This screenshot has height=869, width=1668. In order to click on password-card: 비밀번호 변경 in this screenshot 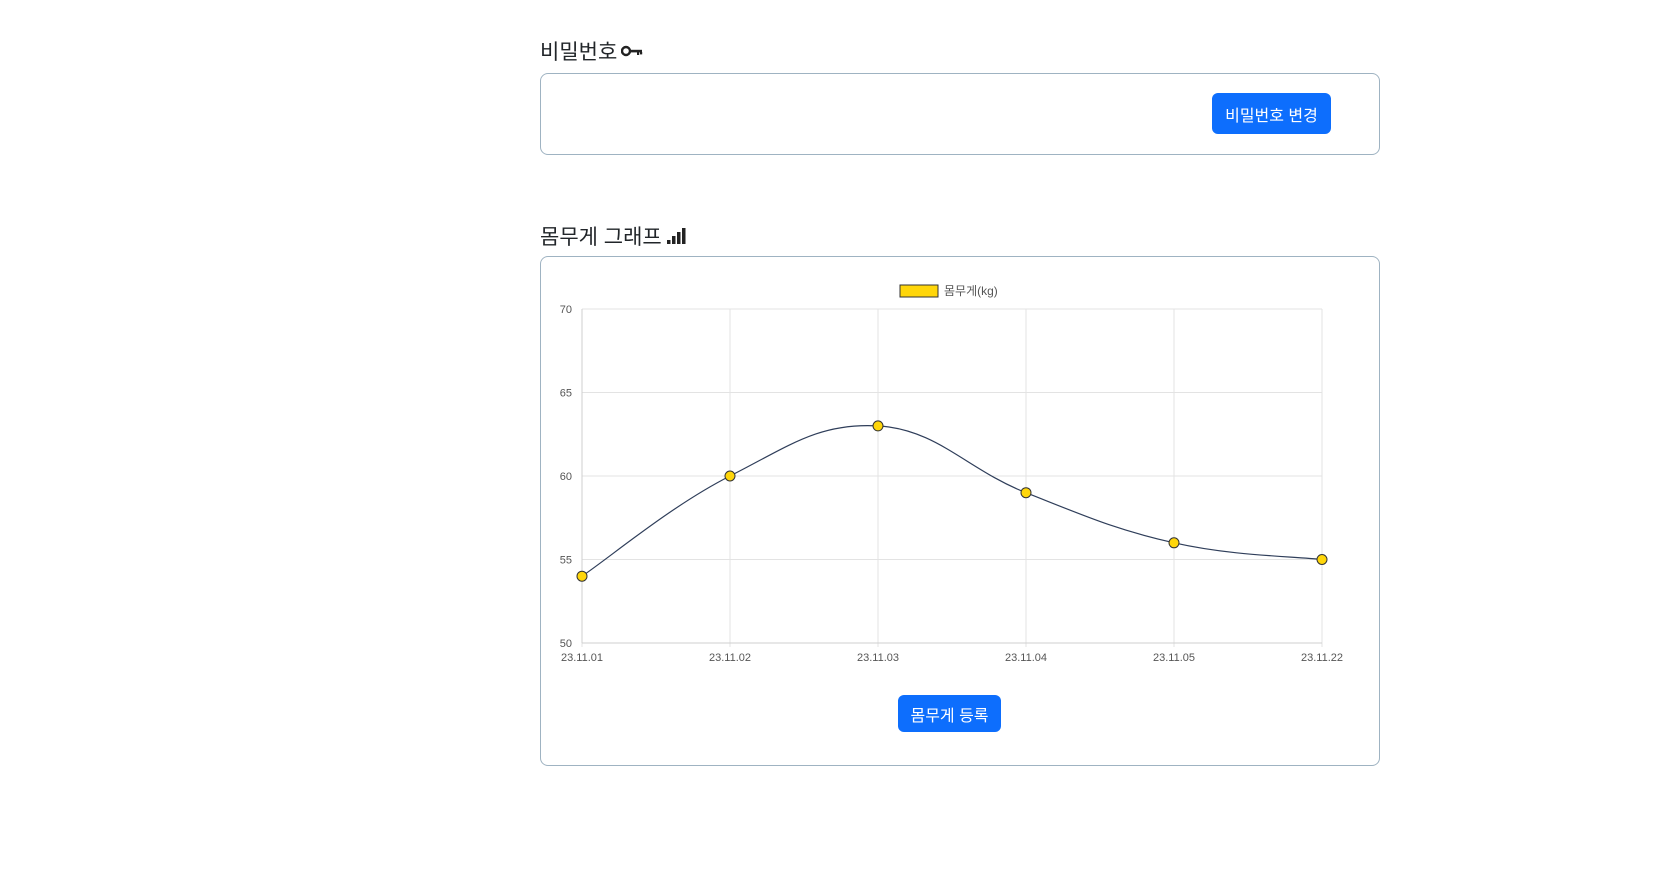, I will do `click(960, 114)`.